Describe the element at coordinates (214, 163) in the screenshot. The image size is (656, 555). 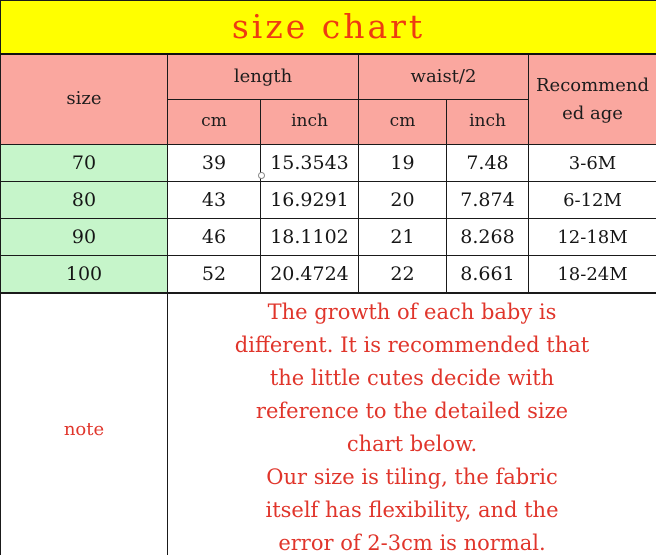
I see `cell-length-cm: 39` at that location.